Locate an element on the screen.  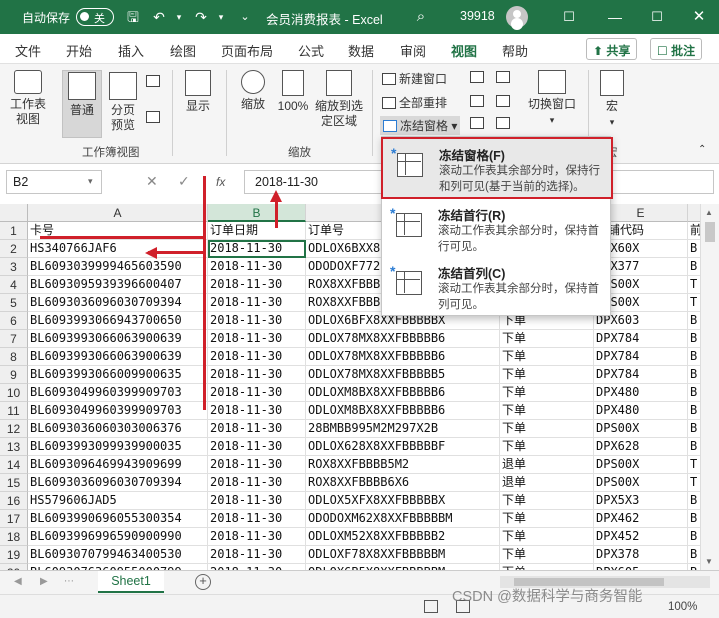
tab-data: 数据 is located at coordinates (361, 50).